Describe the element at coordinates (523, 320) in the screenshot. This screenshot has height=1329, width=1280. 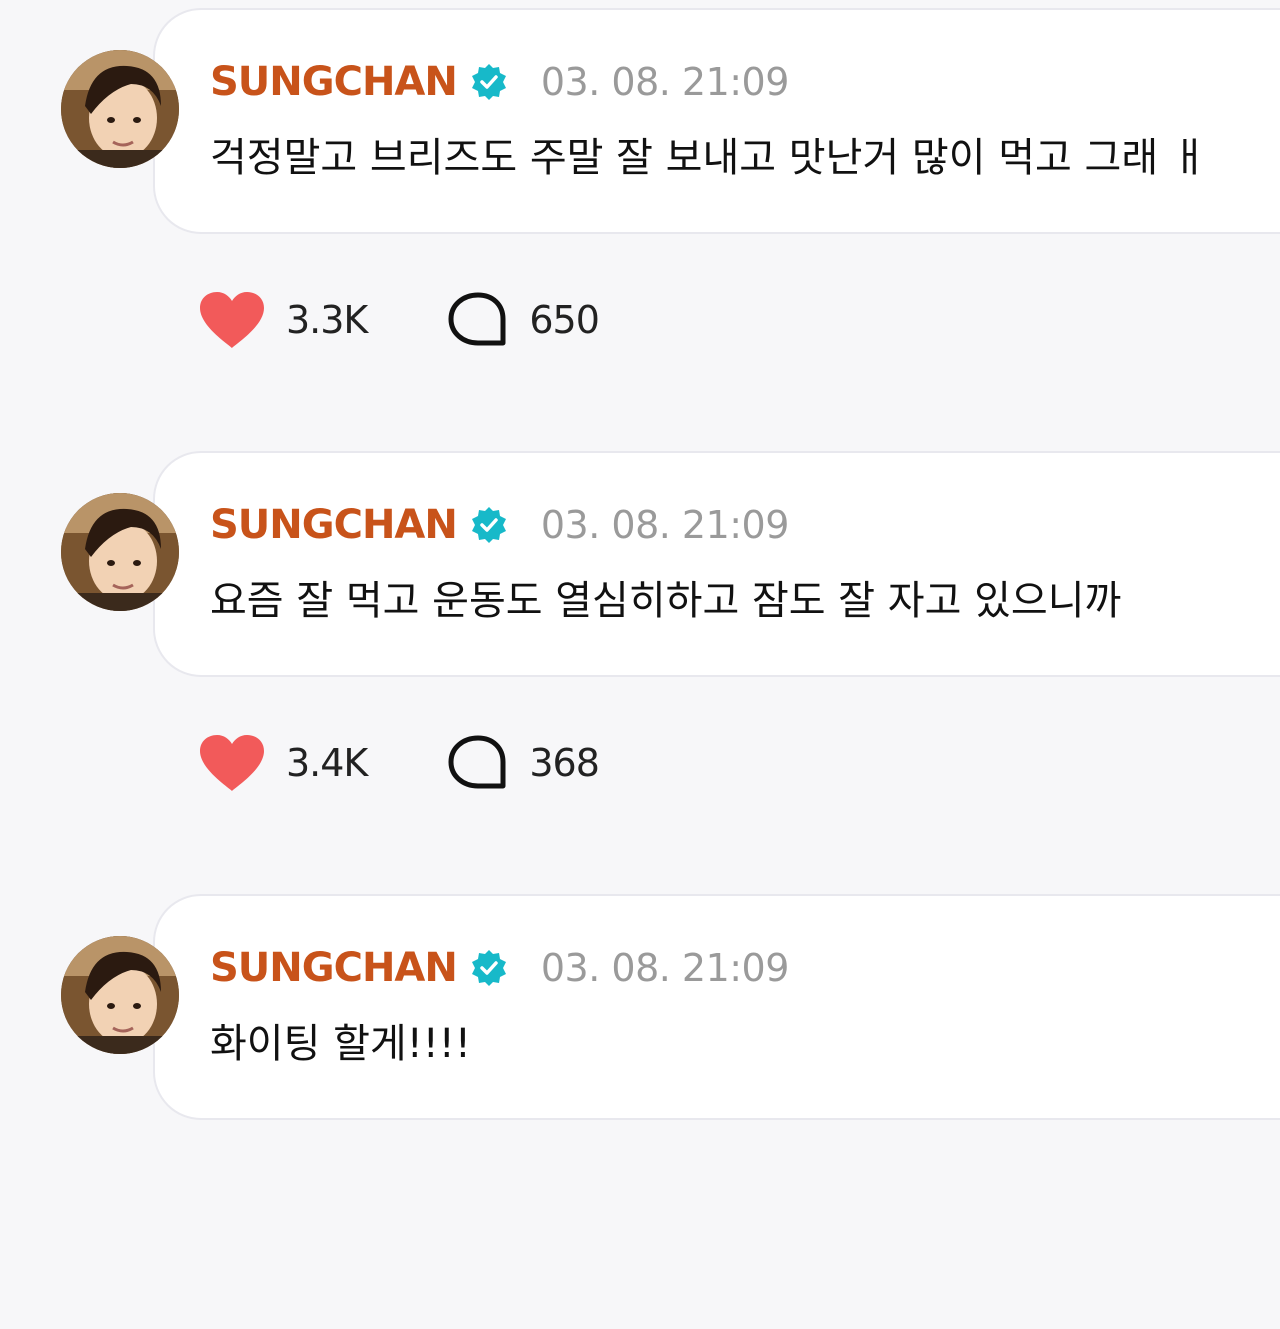
I see `comment-button: 650` at that location.